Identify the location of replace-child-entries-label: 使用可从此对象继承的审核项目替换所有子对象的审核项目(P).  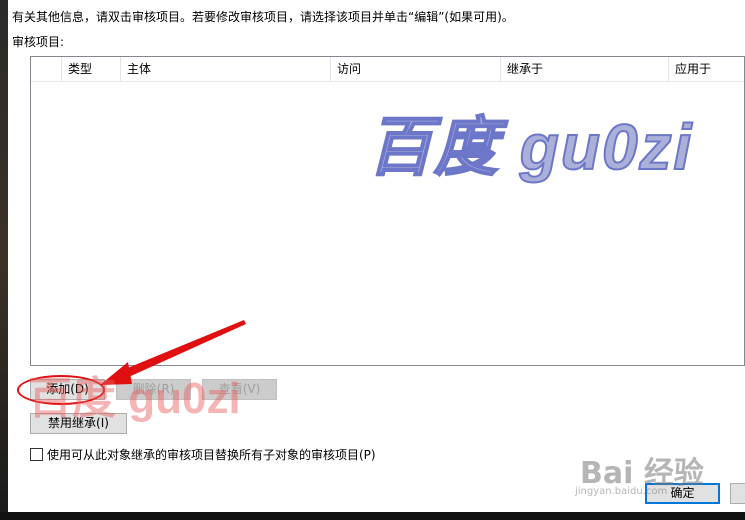
(211, 455).